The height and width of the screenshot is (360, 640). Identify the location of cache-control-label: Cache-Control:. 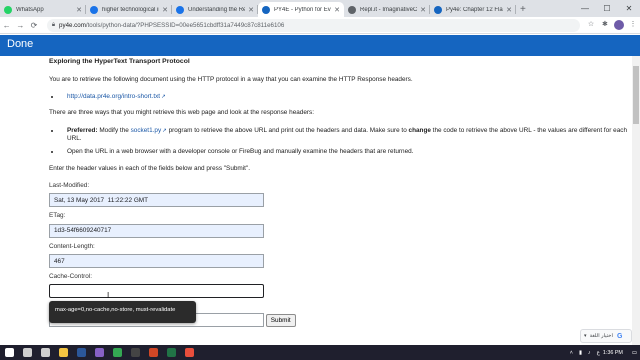
(70, 277).